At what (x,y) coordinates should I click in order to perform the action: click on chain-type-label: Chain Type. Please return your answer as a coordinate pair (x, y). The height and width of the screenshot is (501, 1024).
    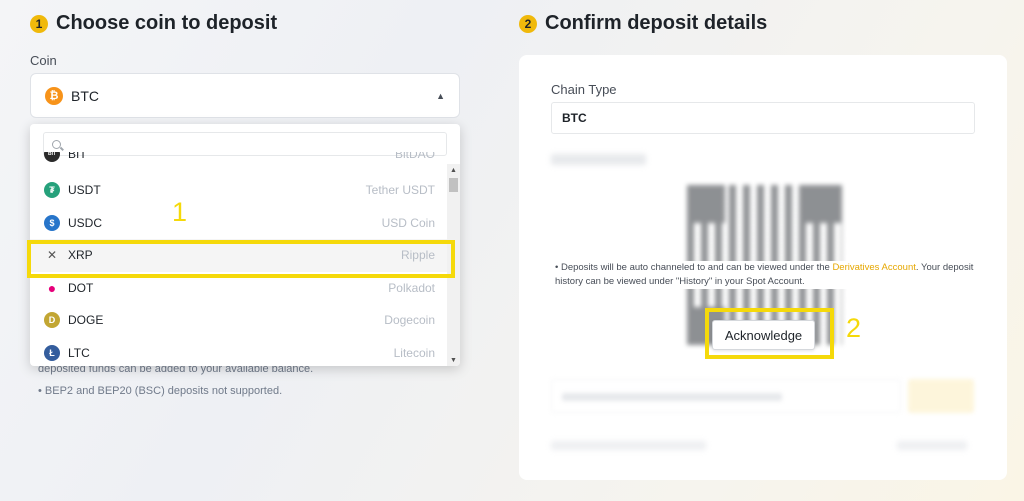
    Looking at the image, I should click on (584, 89).